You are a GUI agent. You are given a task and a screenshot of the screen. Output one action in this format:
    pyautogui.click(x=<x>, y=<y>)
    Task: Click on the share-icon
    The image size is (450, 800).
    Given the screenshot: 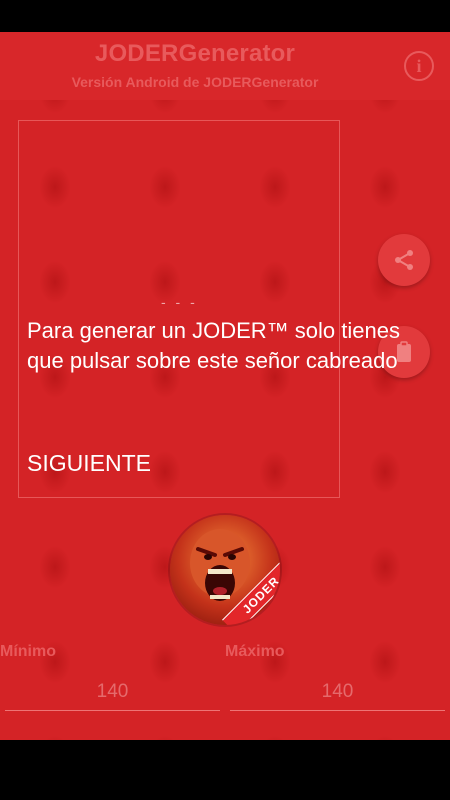 What is the action you would take?
    pyautogui.click(x=404, y=260)
    